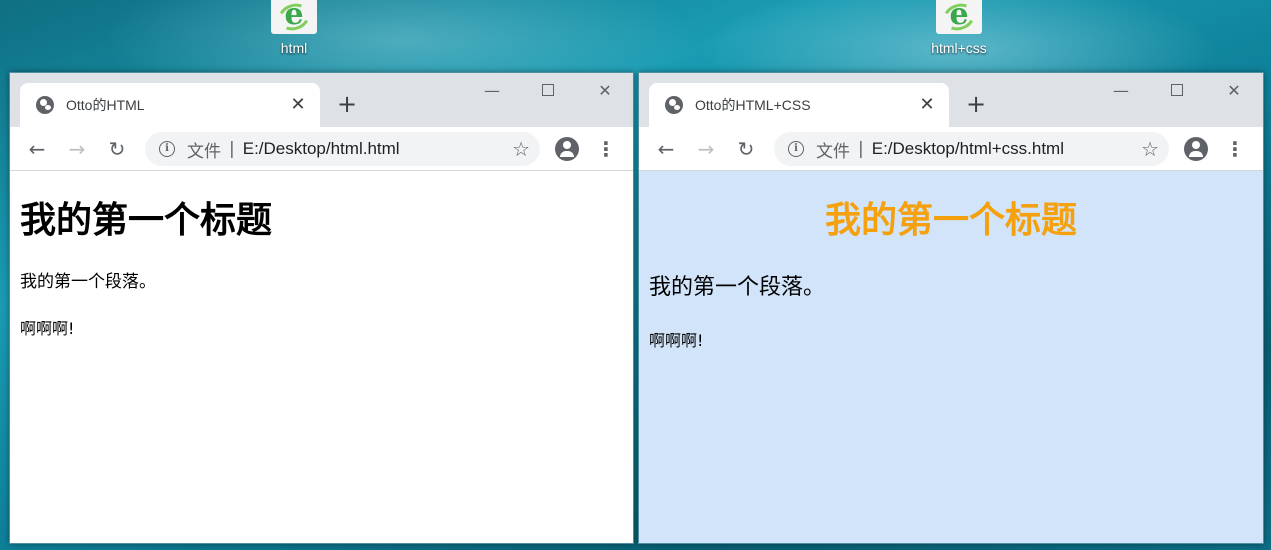  I want to click on tab-title: Otto的HTML, so click(105, 105).